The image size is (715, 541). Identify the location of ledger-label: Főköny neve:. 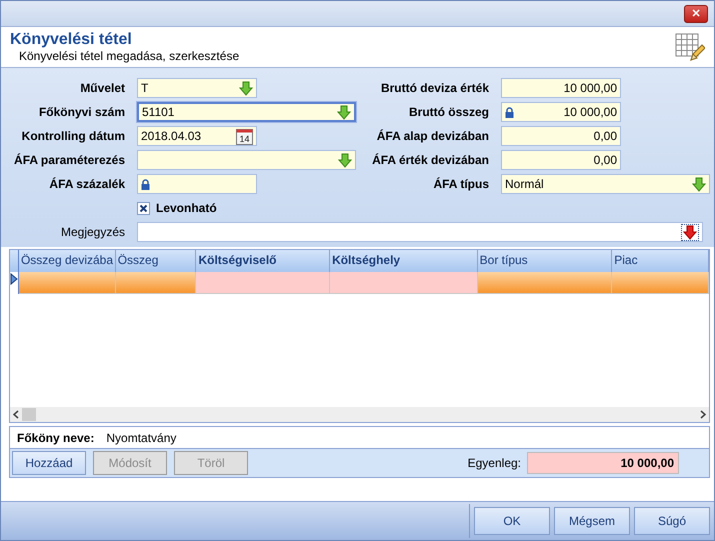
(55, 437).